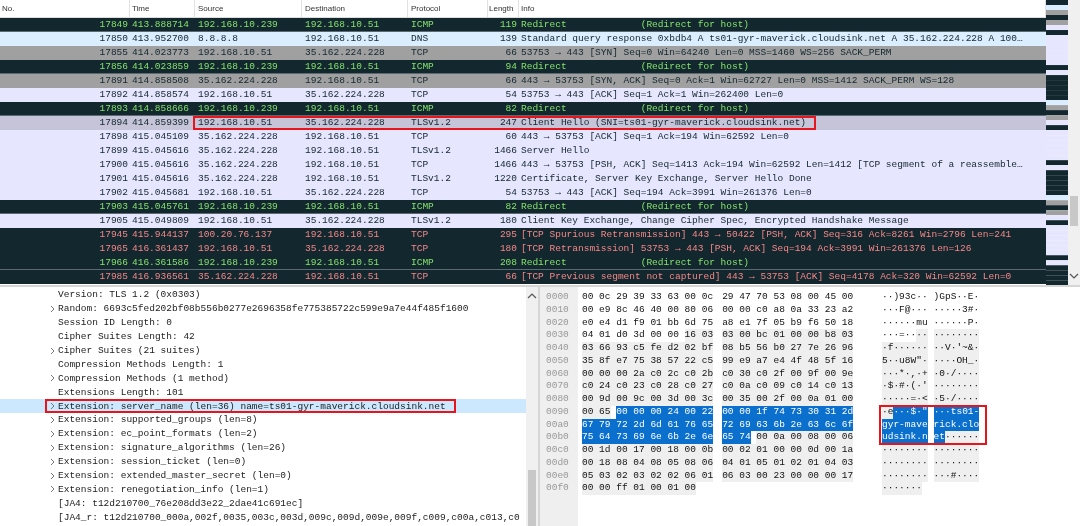 This screenshot has height=526, width=1080. I want to click on column-header: Protocol, so click(448, 8).